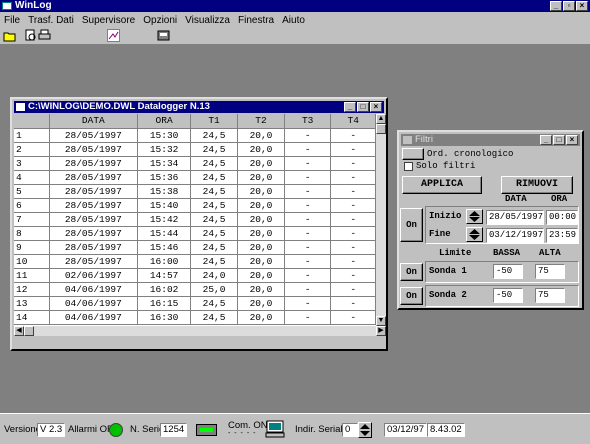 This screenshot has width=590, height=444. I want to click on row-number: 9, so click(32, 247).